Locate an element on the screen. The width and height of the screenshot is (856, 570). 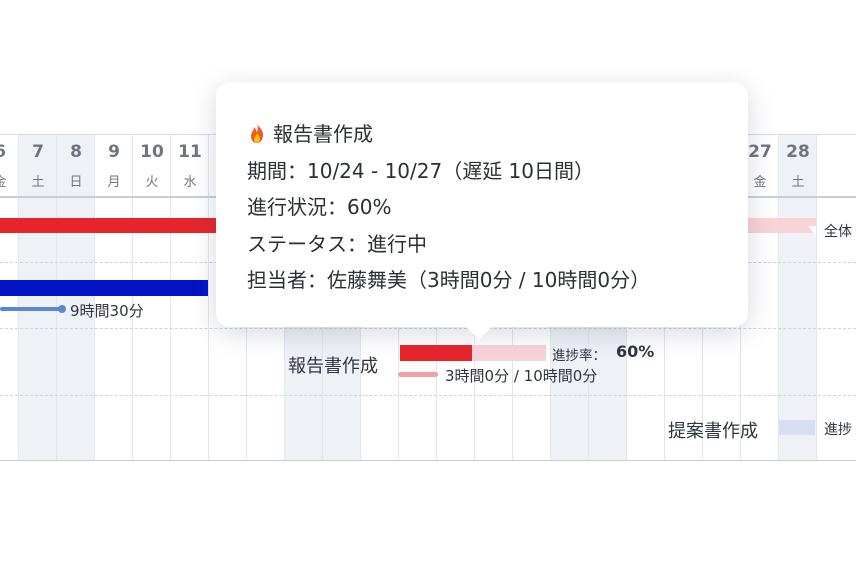
day-number: 28 is located at coordinates (798, 152).